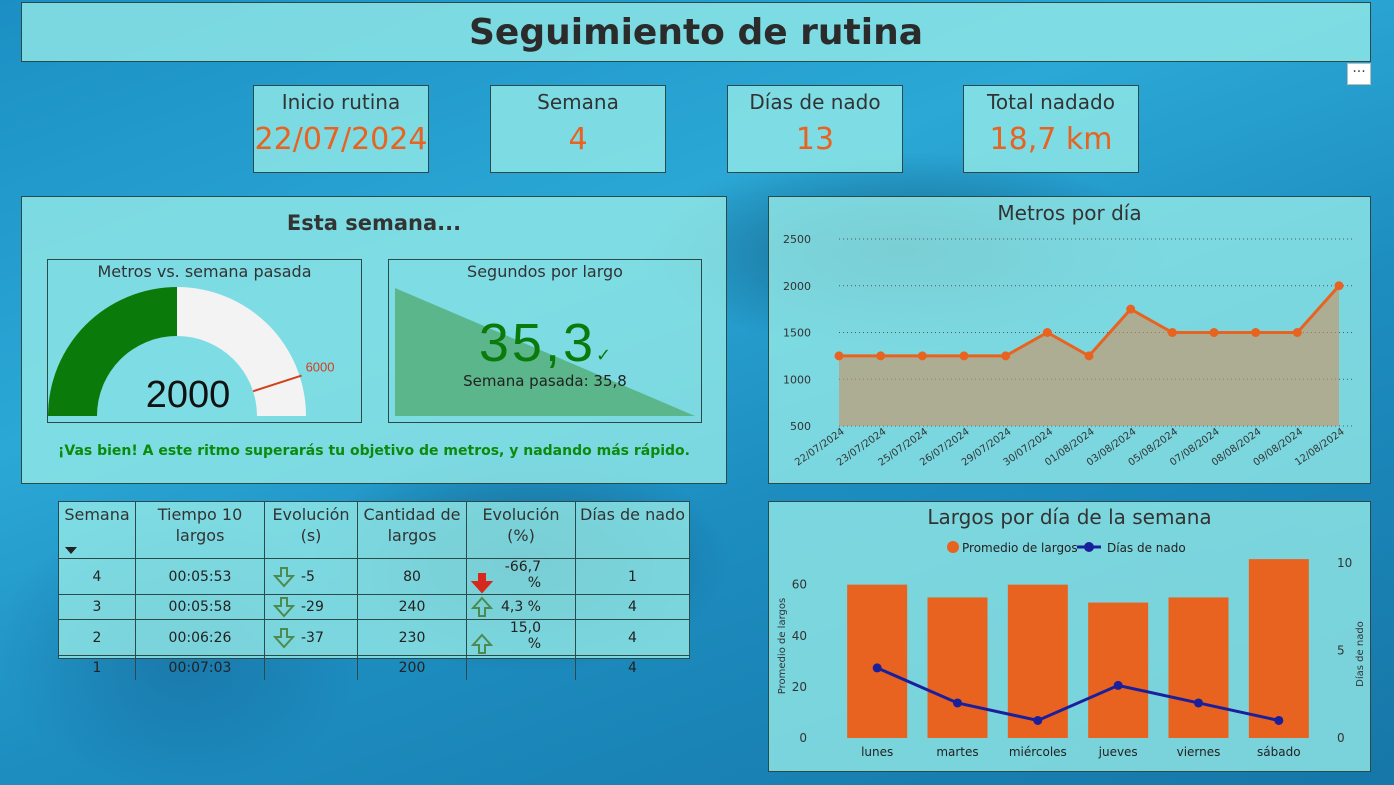 The width and height of the screenshot is (1394, 785). I want to click on cell-cantidad: 80, so click(412, 576).